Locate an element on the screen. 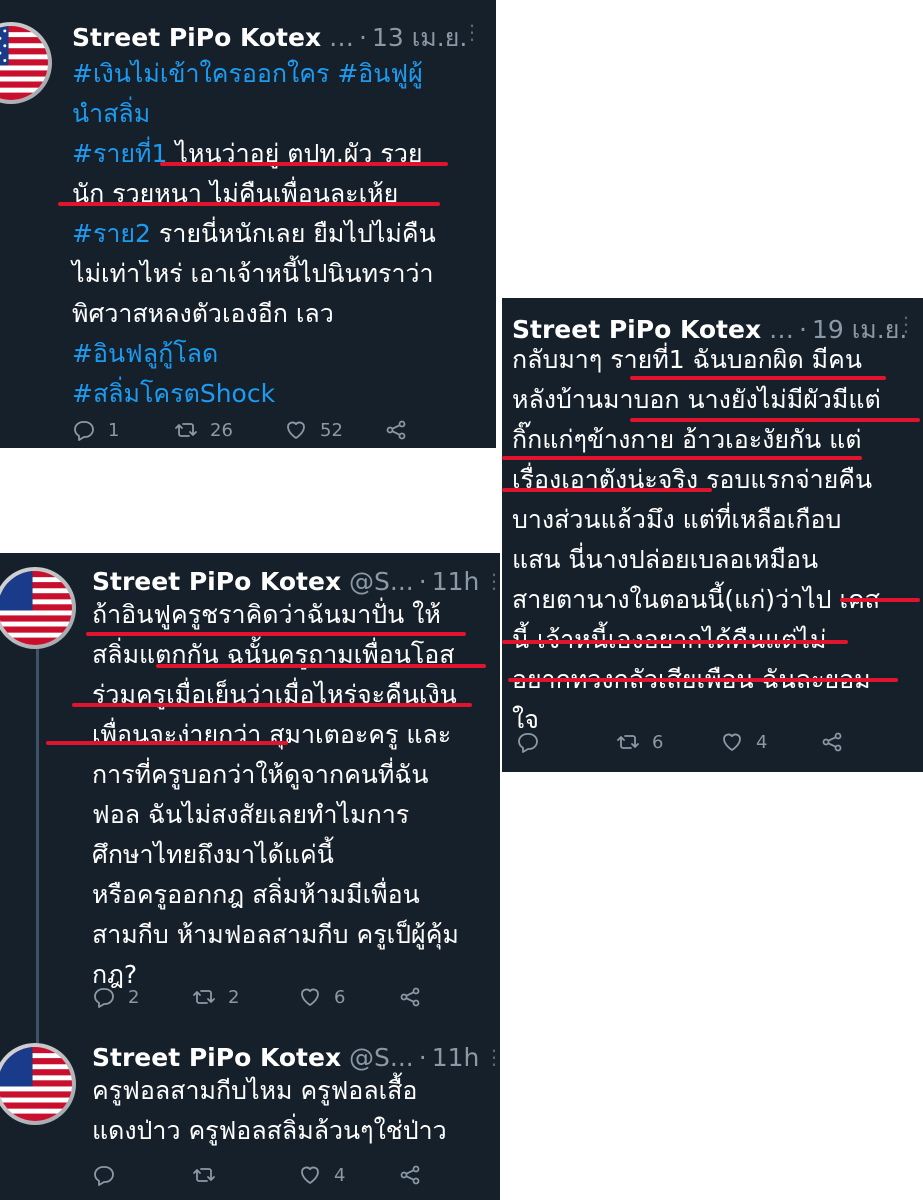  retweet-button is located at coordinates (210, 1175).